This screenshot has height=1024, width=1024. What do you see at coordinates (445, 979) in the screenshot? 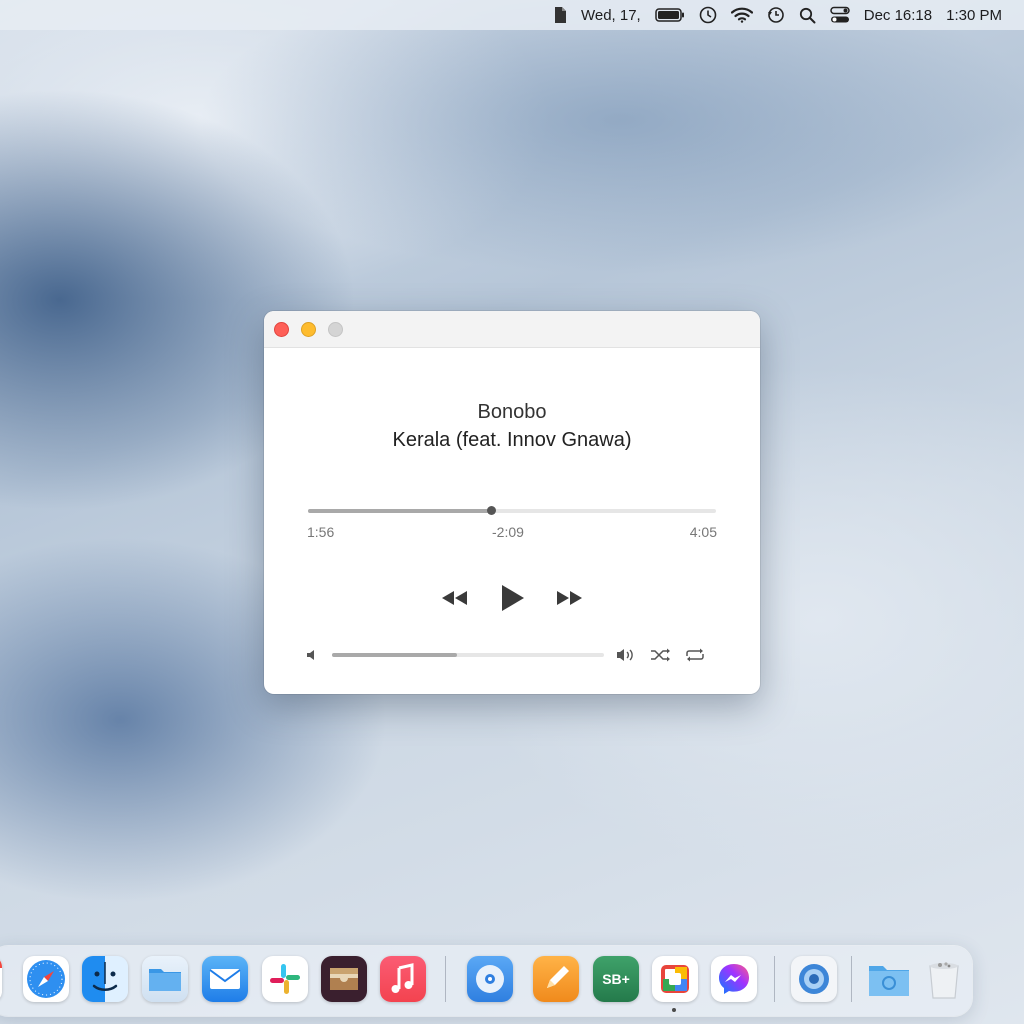
I see `dock-separator` at bounding box center [445, 979].